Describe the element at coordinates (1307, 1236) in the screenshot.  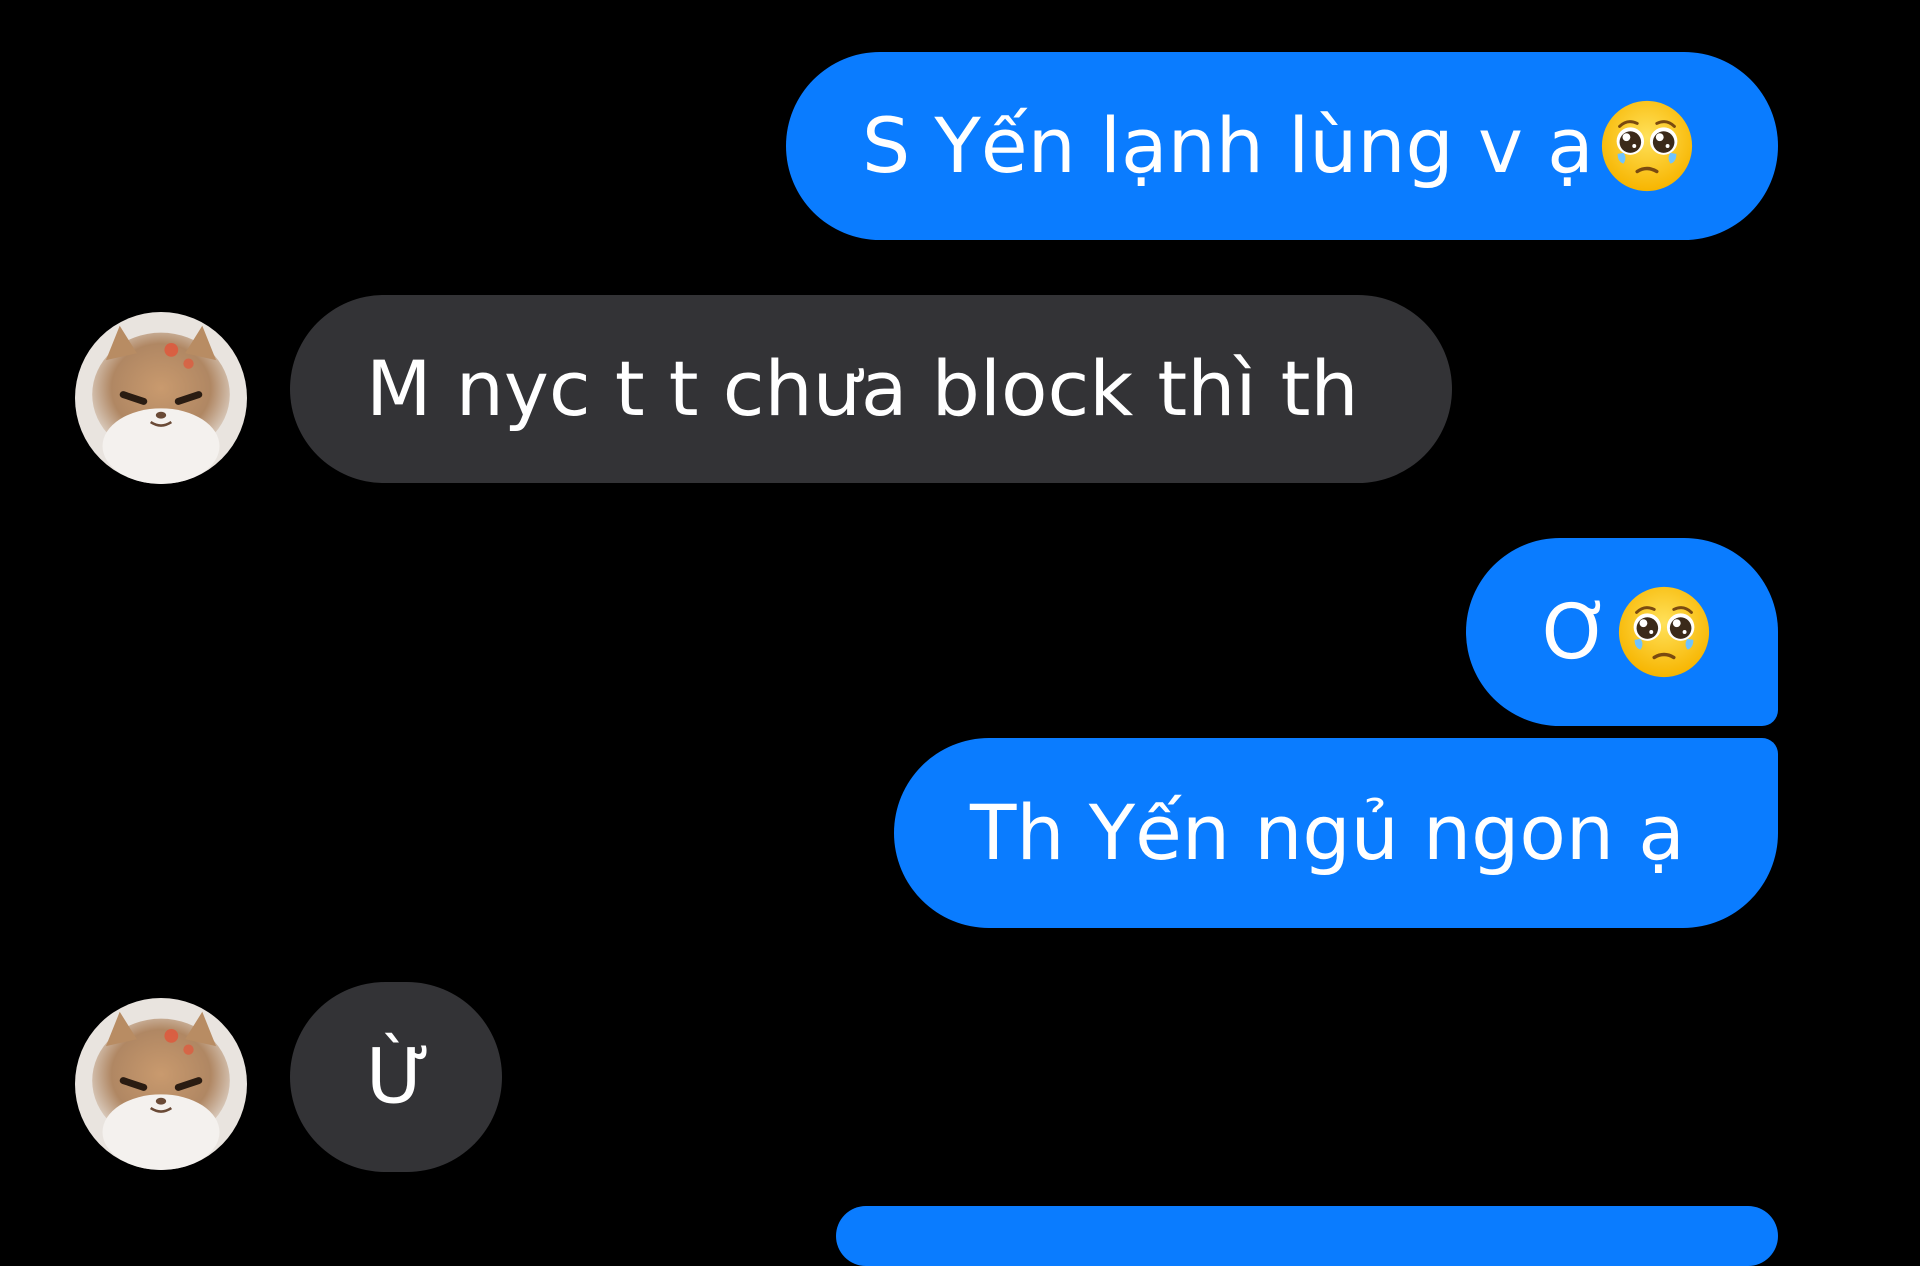
I see `message-bubble-outgoing-partial` at that location.